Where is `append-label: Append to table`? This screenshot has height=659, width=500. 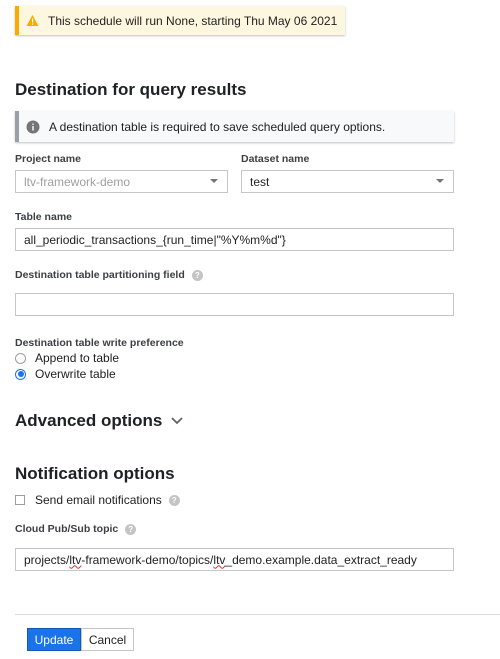
append-label: Append to table is located at coordinates (77, 358).